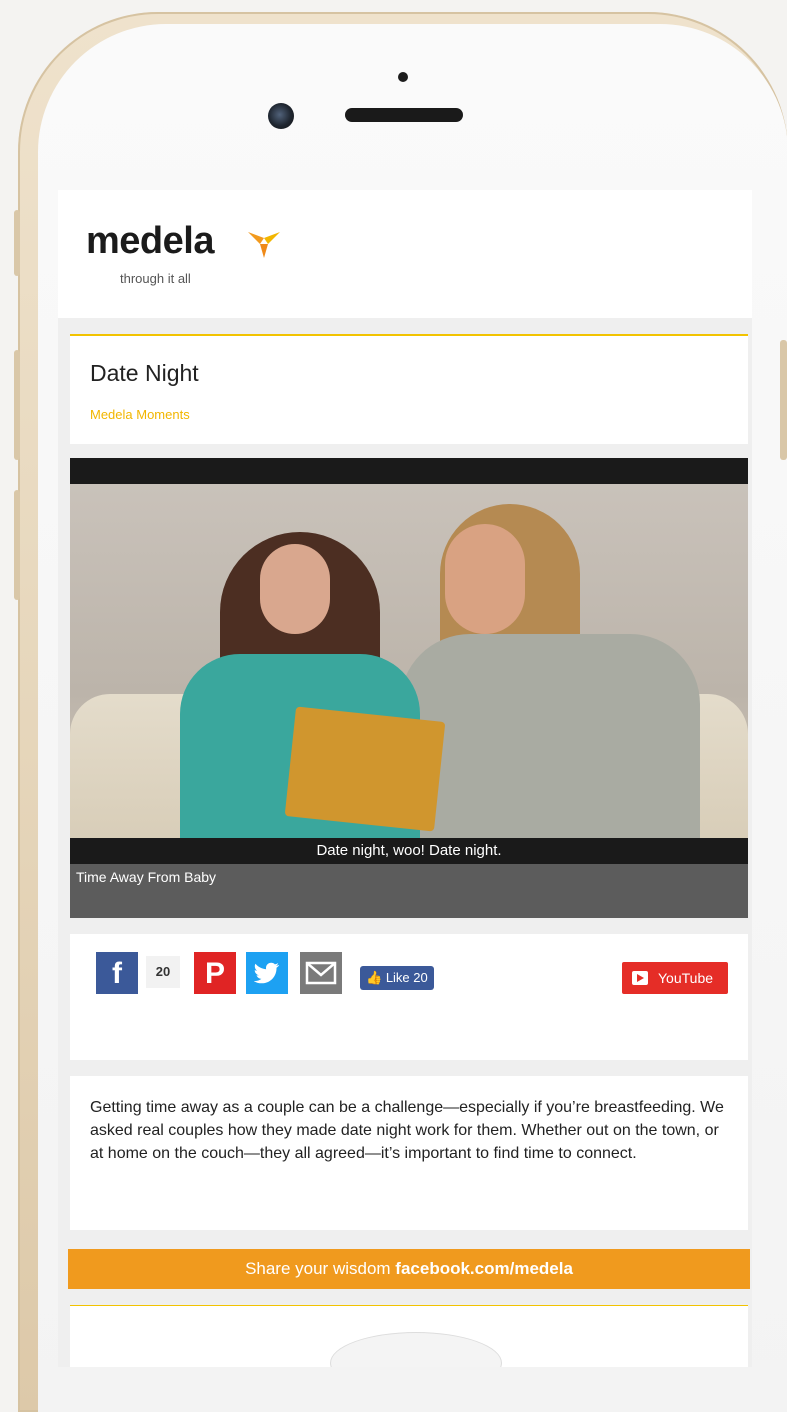 The image size is (787, 1412). What do you see at coordinates (163, 972) in the screenshot?
I see `facebook-share-count: 20` at bounding box center [163, 972].